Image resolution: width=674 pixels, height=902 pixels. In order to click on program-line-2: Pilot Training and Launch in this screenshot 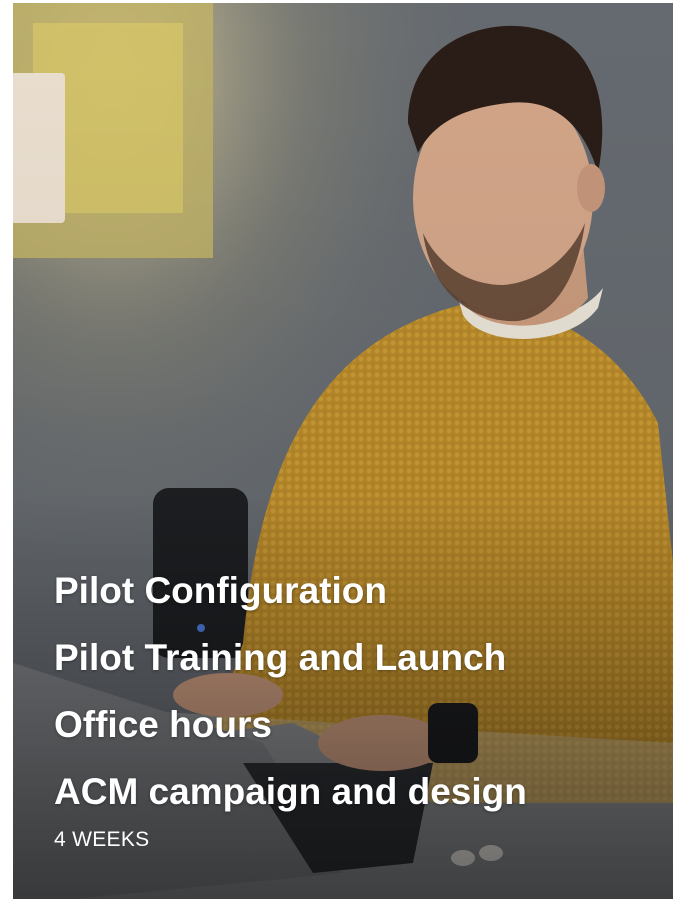, I will do `click(280, 657)`.